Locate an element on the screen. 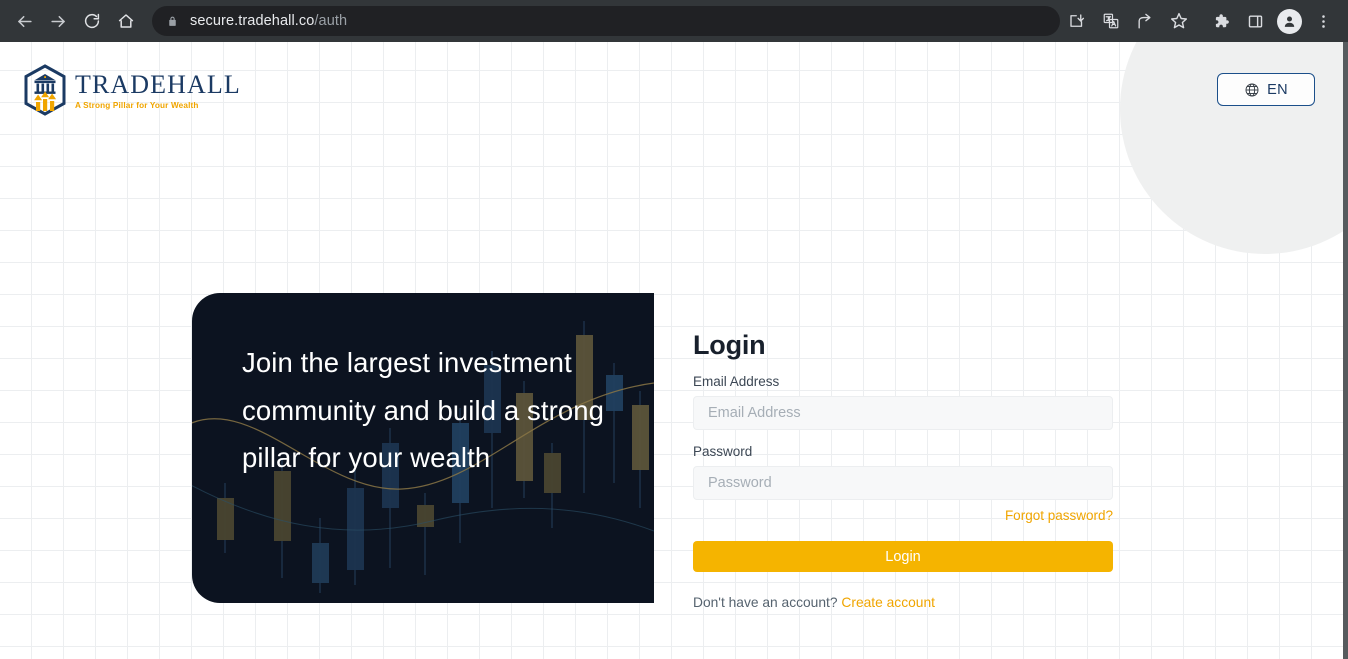  forward-button is located at coordinates (58, 21).